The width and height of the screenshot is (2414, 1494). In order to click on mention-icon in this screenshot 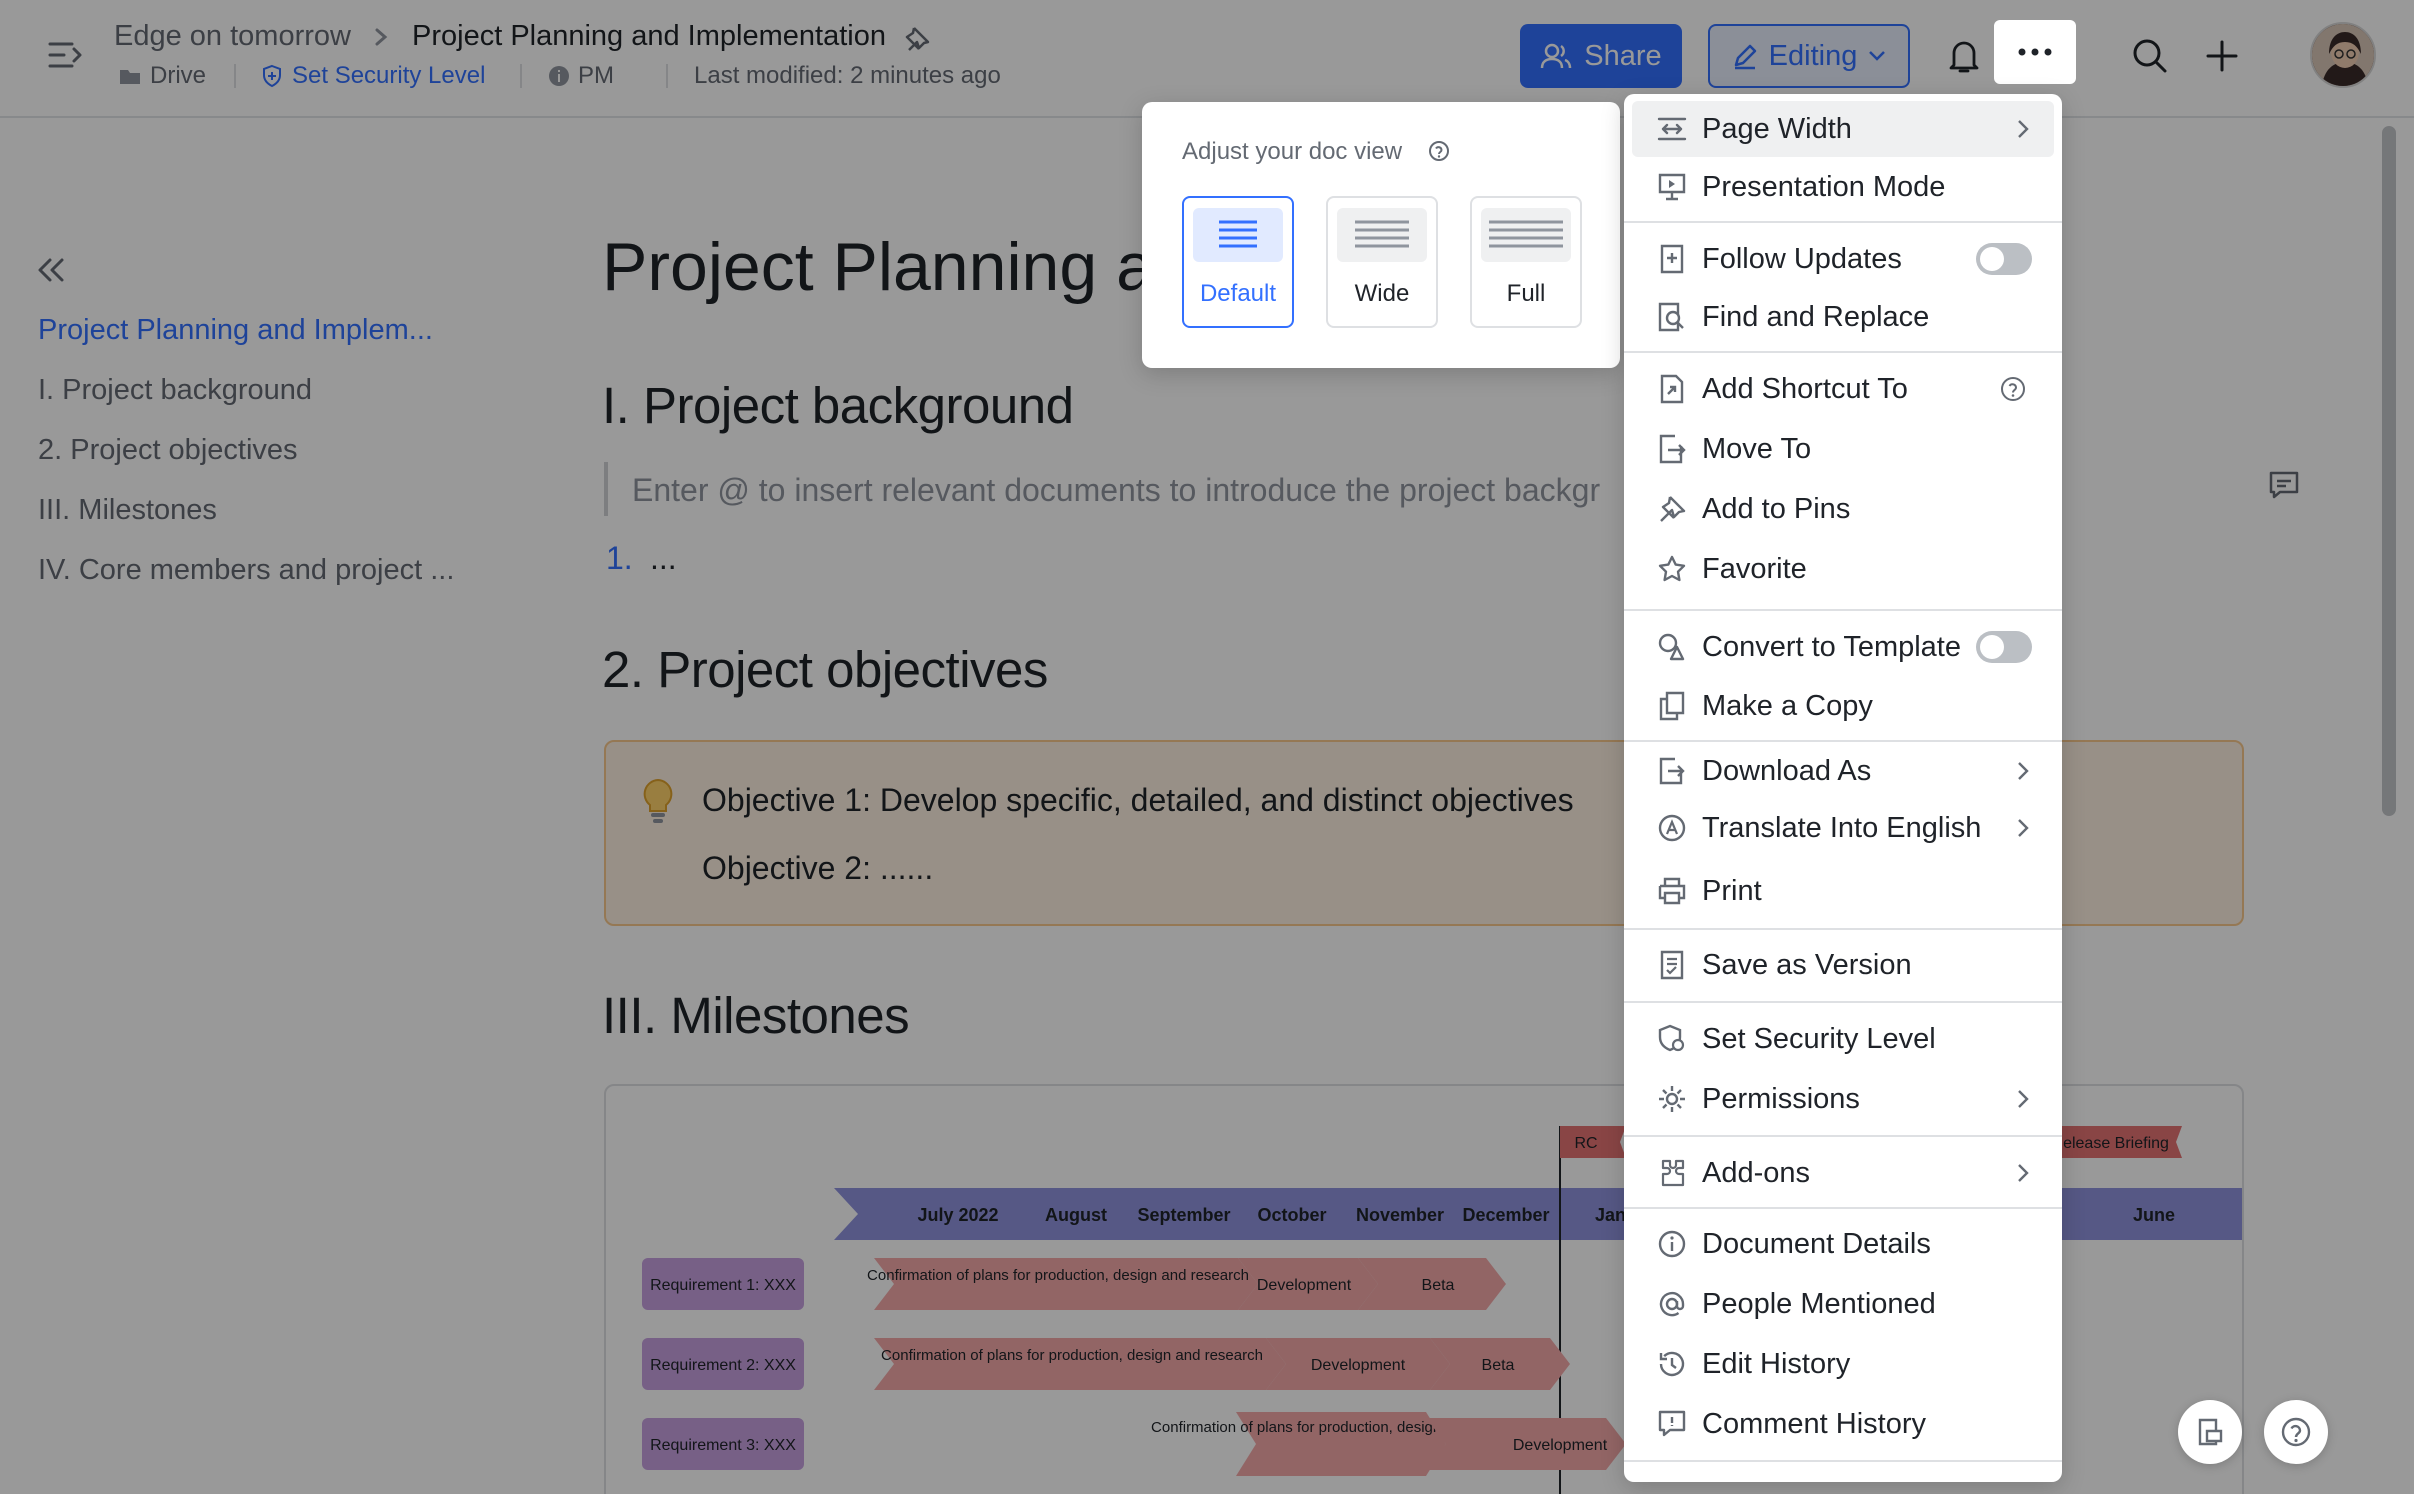, I will do `click(1672, 1304)`.